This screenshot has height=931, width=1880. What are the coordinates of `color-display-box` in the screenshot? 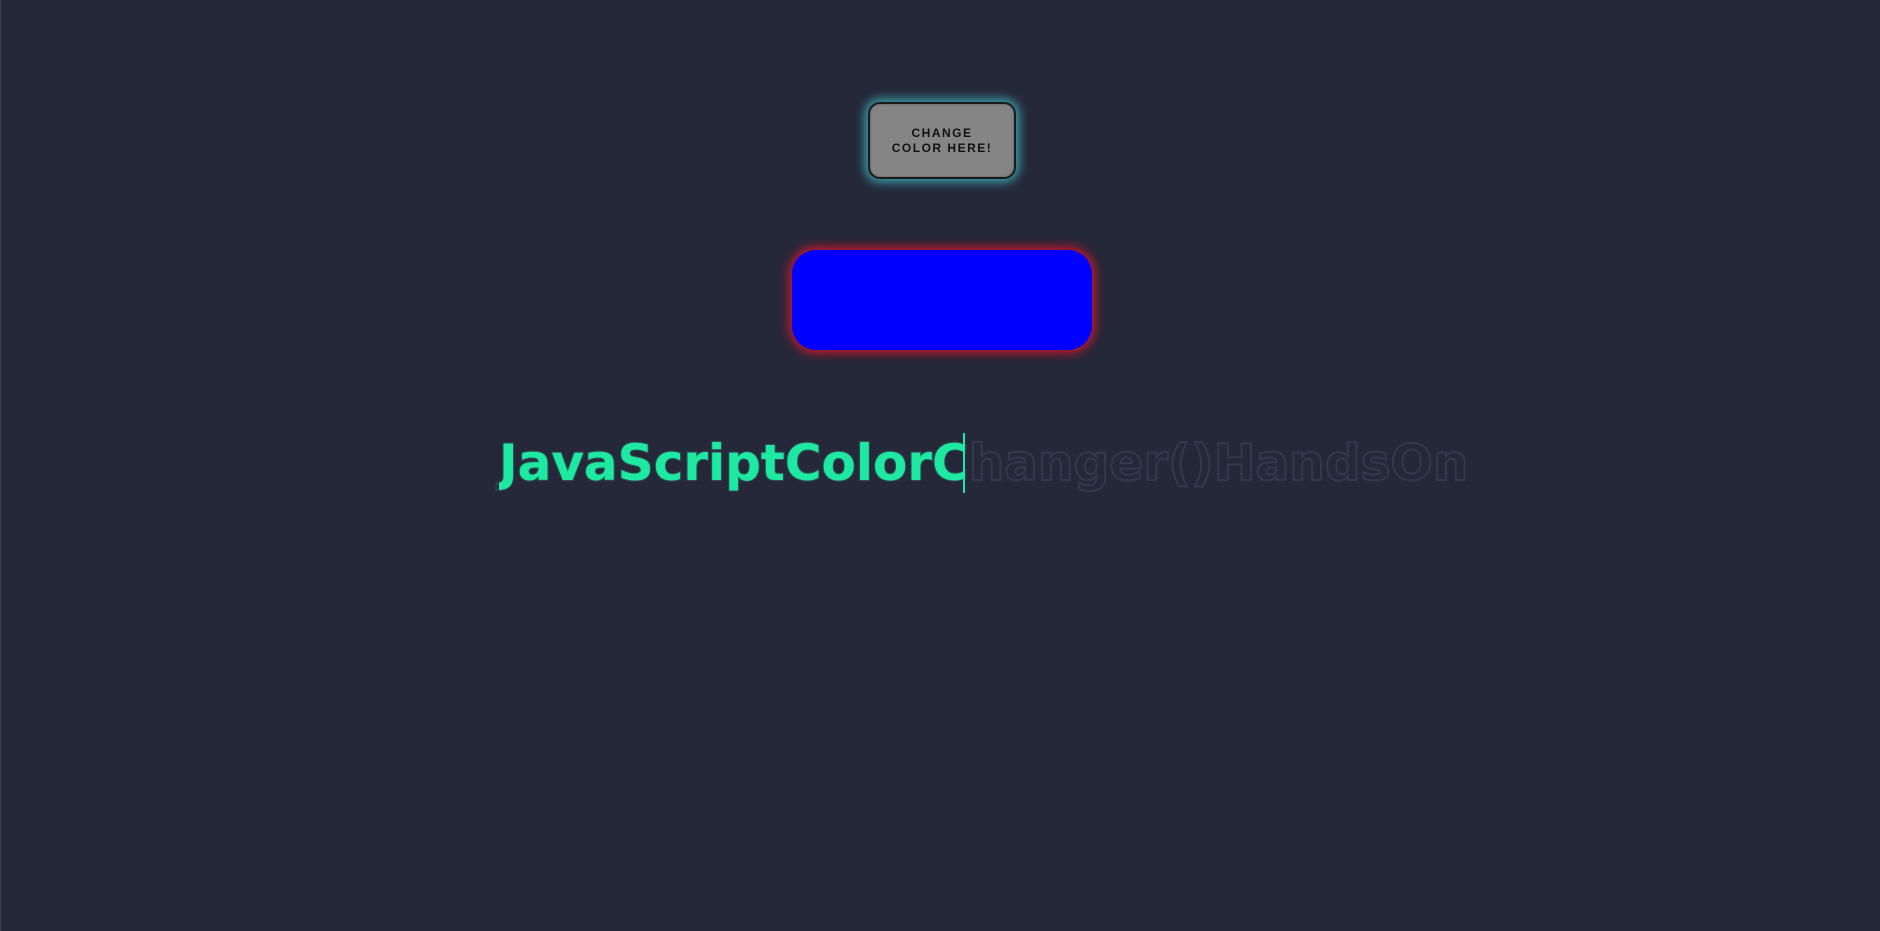 It's located at (942, 300).